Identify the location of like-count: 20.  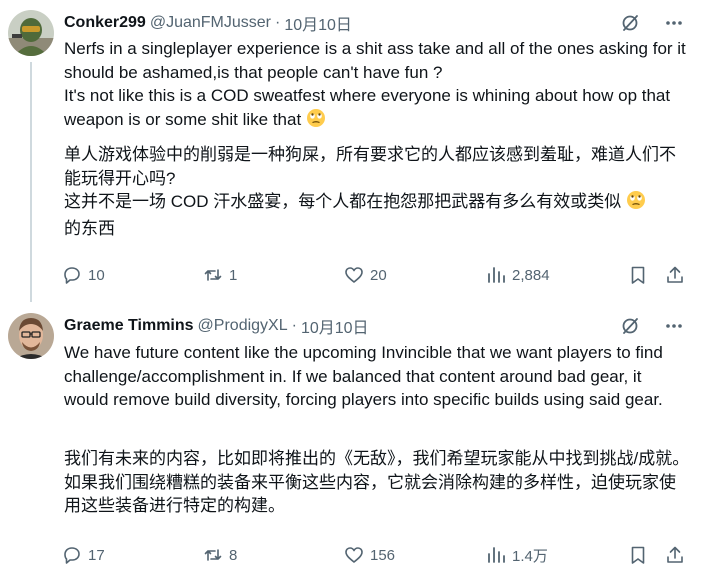
(378, 275).